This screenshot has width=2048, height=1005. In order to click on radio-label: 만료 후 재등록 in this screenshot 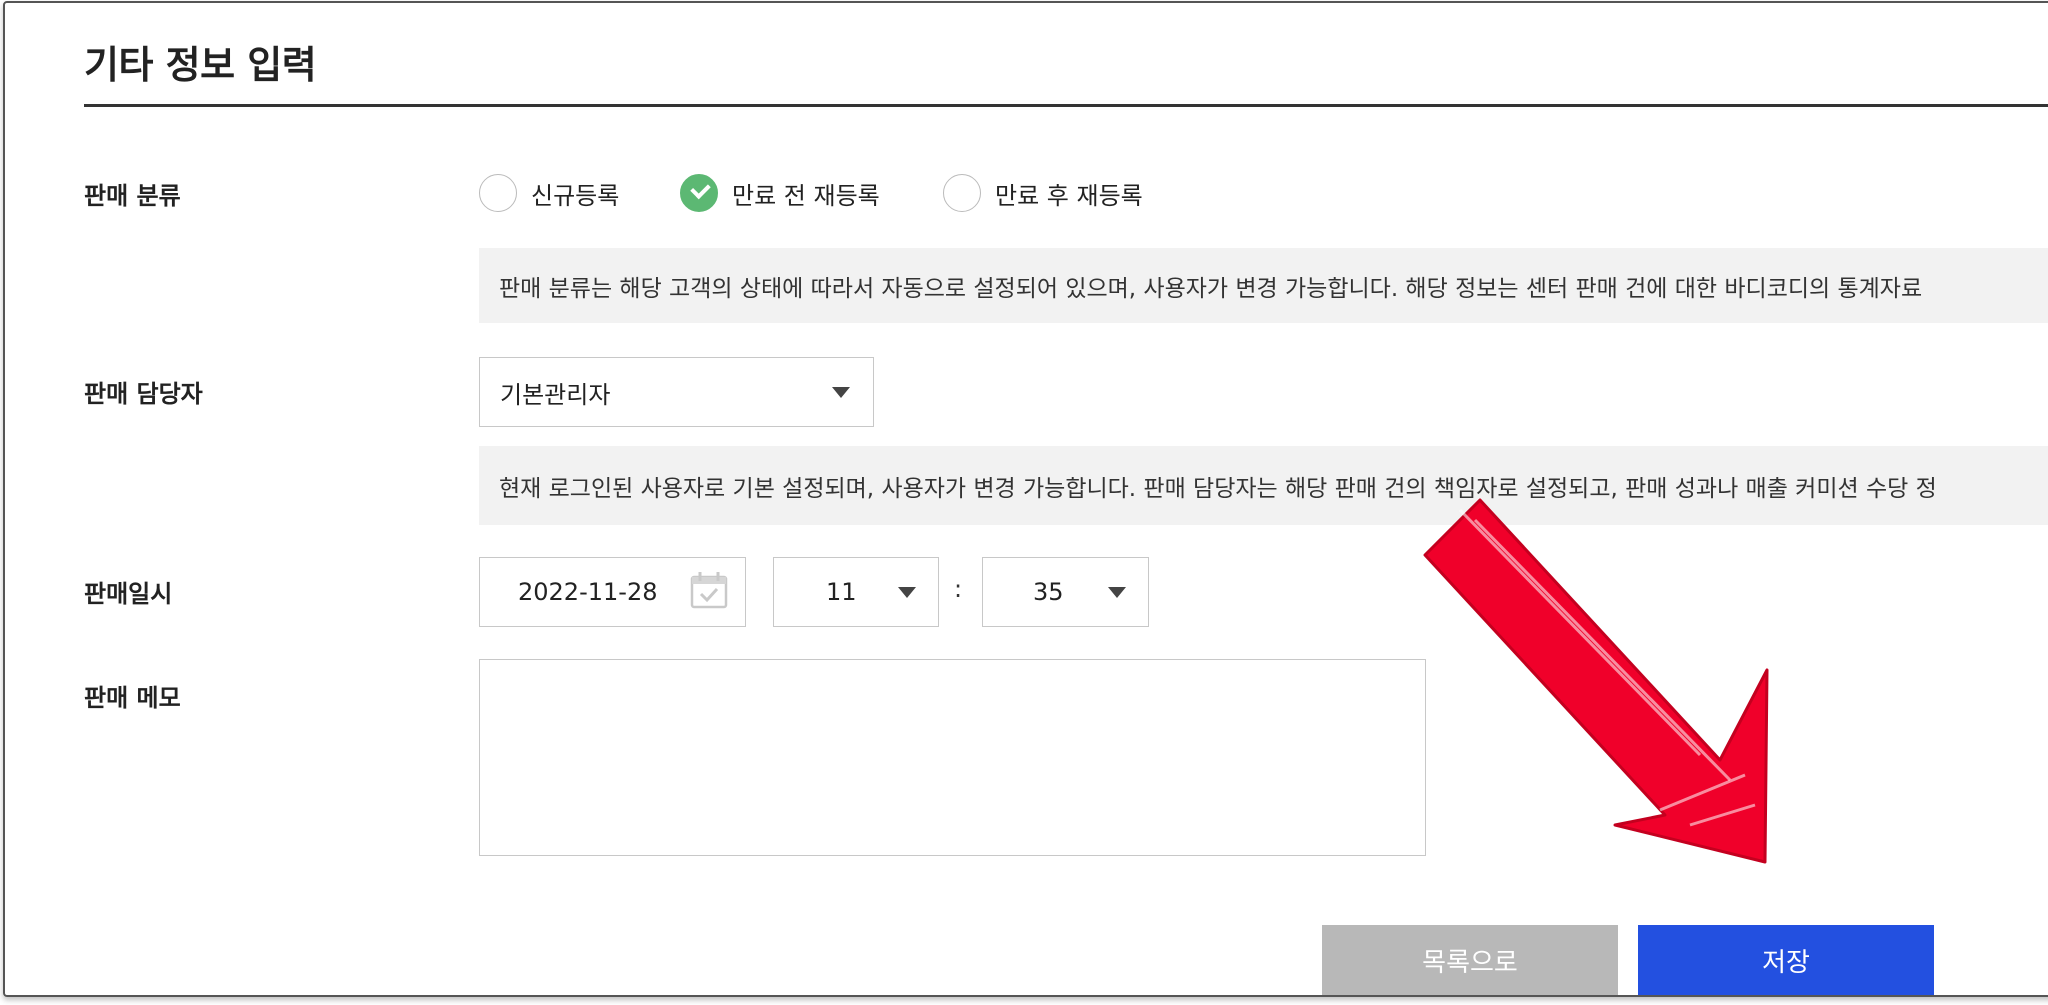, I will do `click(1069, 195)`.